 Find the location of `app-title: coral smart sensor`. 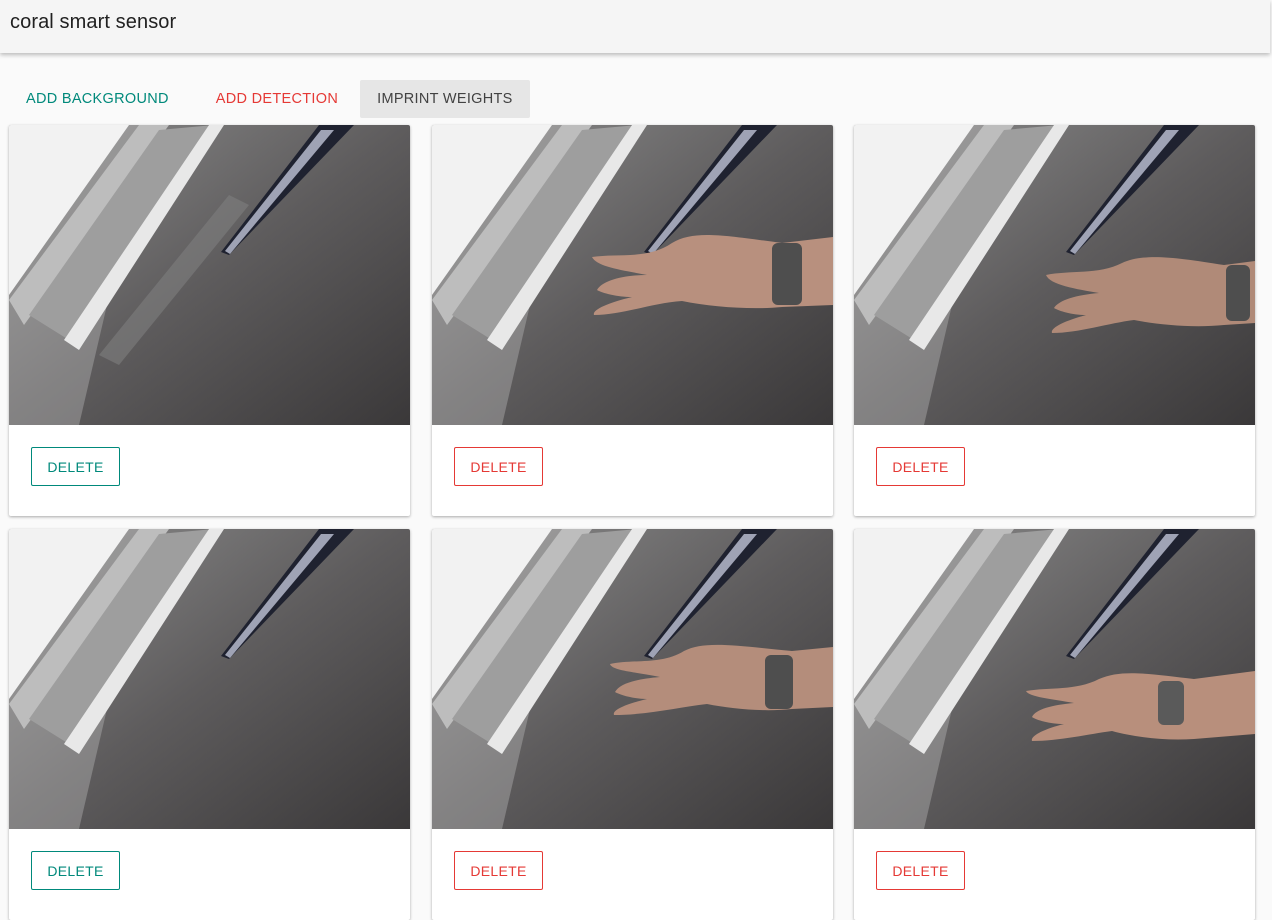

app-title: coral smart sensor is located at coordinates (93, 22).